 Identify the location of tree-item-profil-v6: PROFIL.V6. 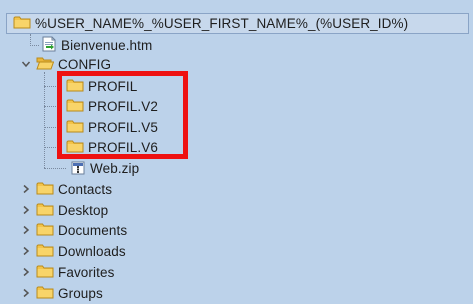
(112, 147).